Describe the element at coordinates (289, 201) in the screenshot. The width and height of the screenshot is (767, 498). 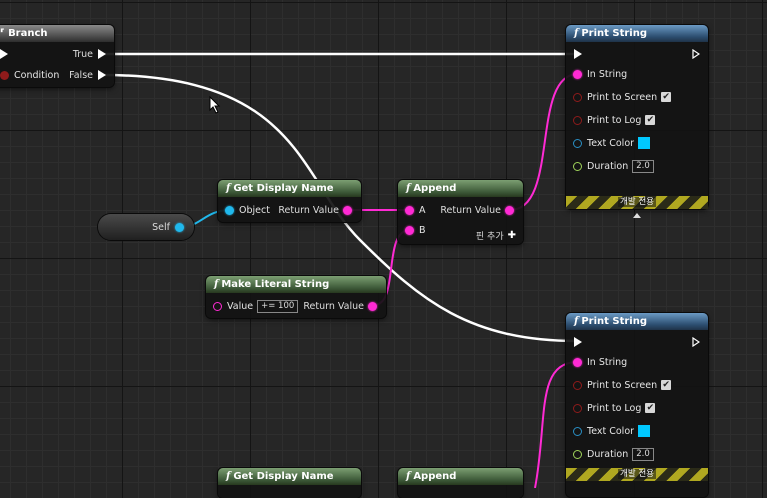
I see `get-display-name-node: f Get Display Name Object Return Value` at that location.